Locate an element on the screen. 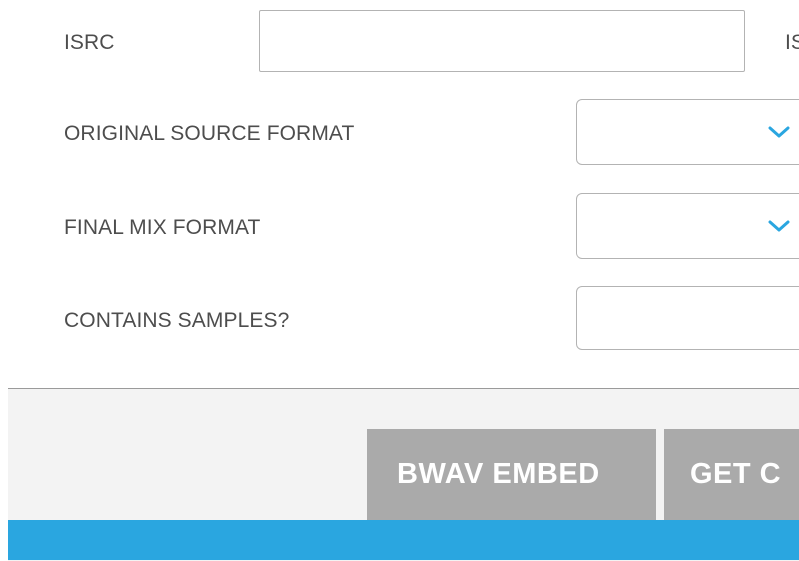  get-button: GET C is located at coordinates (731, 474).